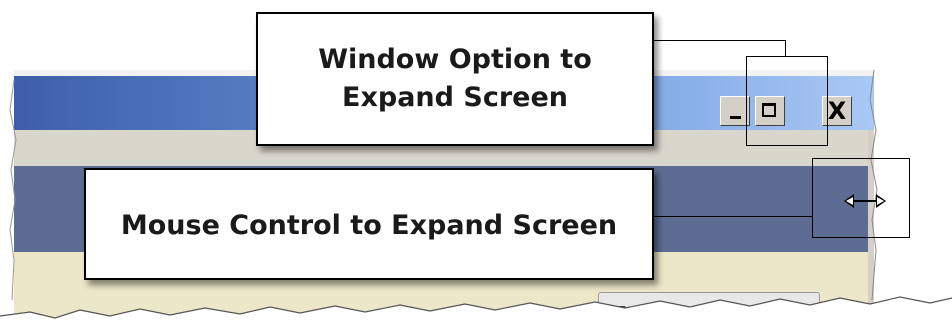 Image resolution: width=952 pixels, height=326 pixels. Describe the element at coordinates (720, 40) in the screenshot. I see `window-callout-connector-h` at that location.